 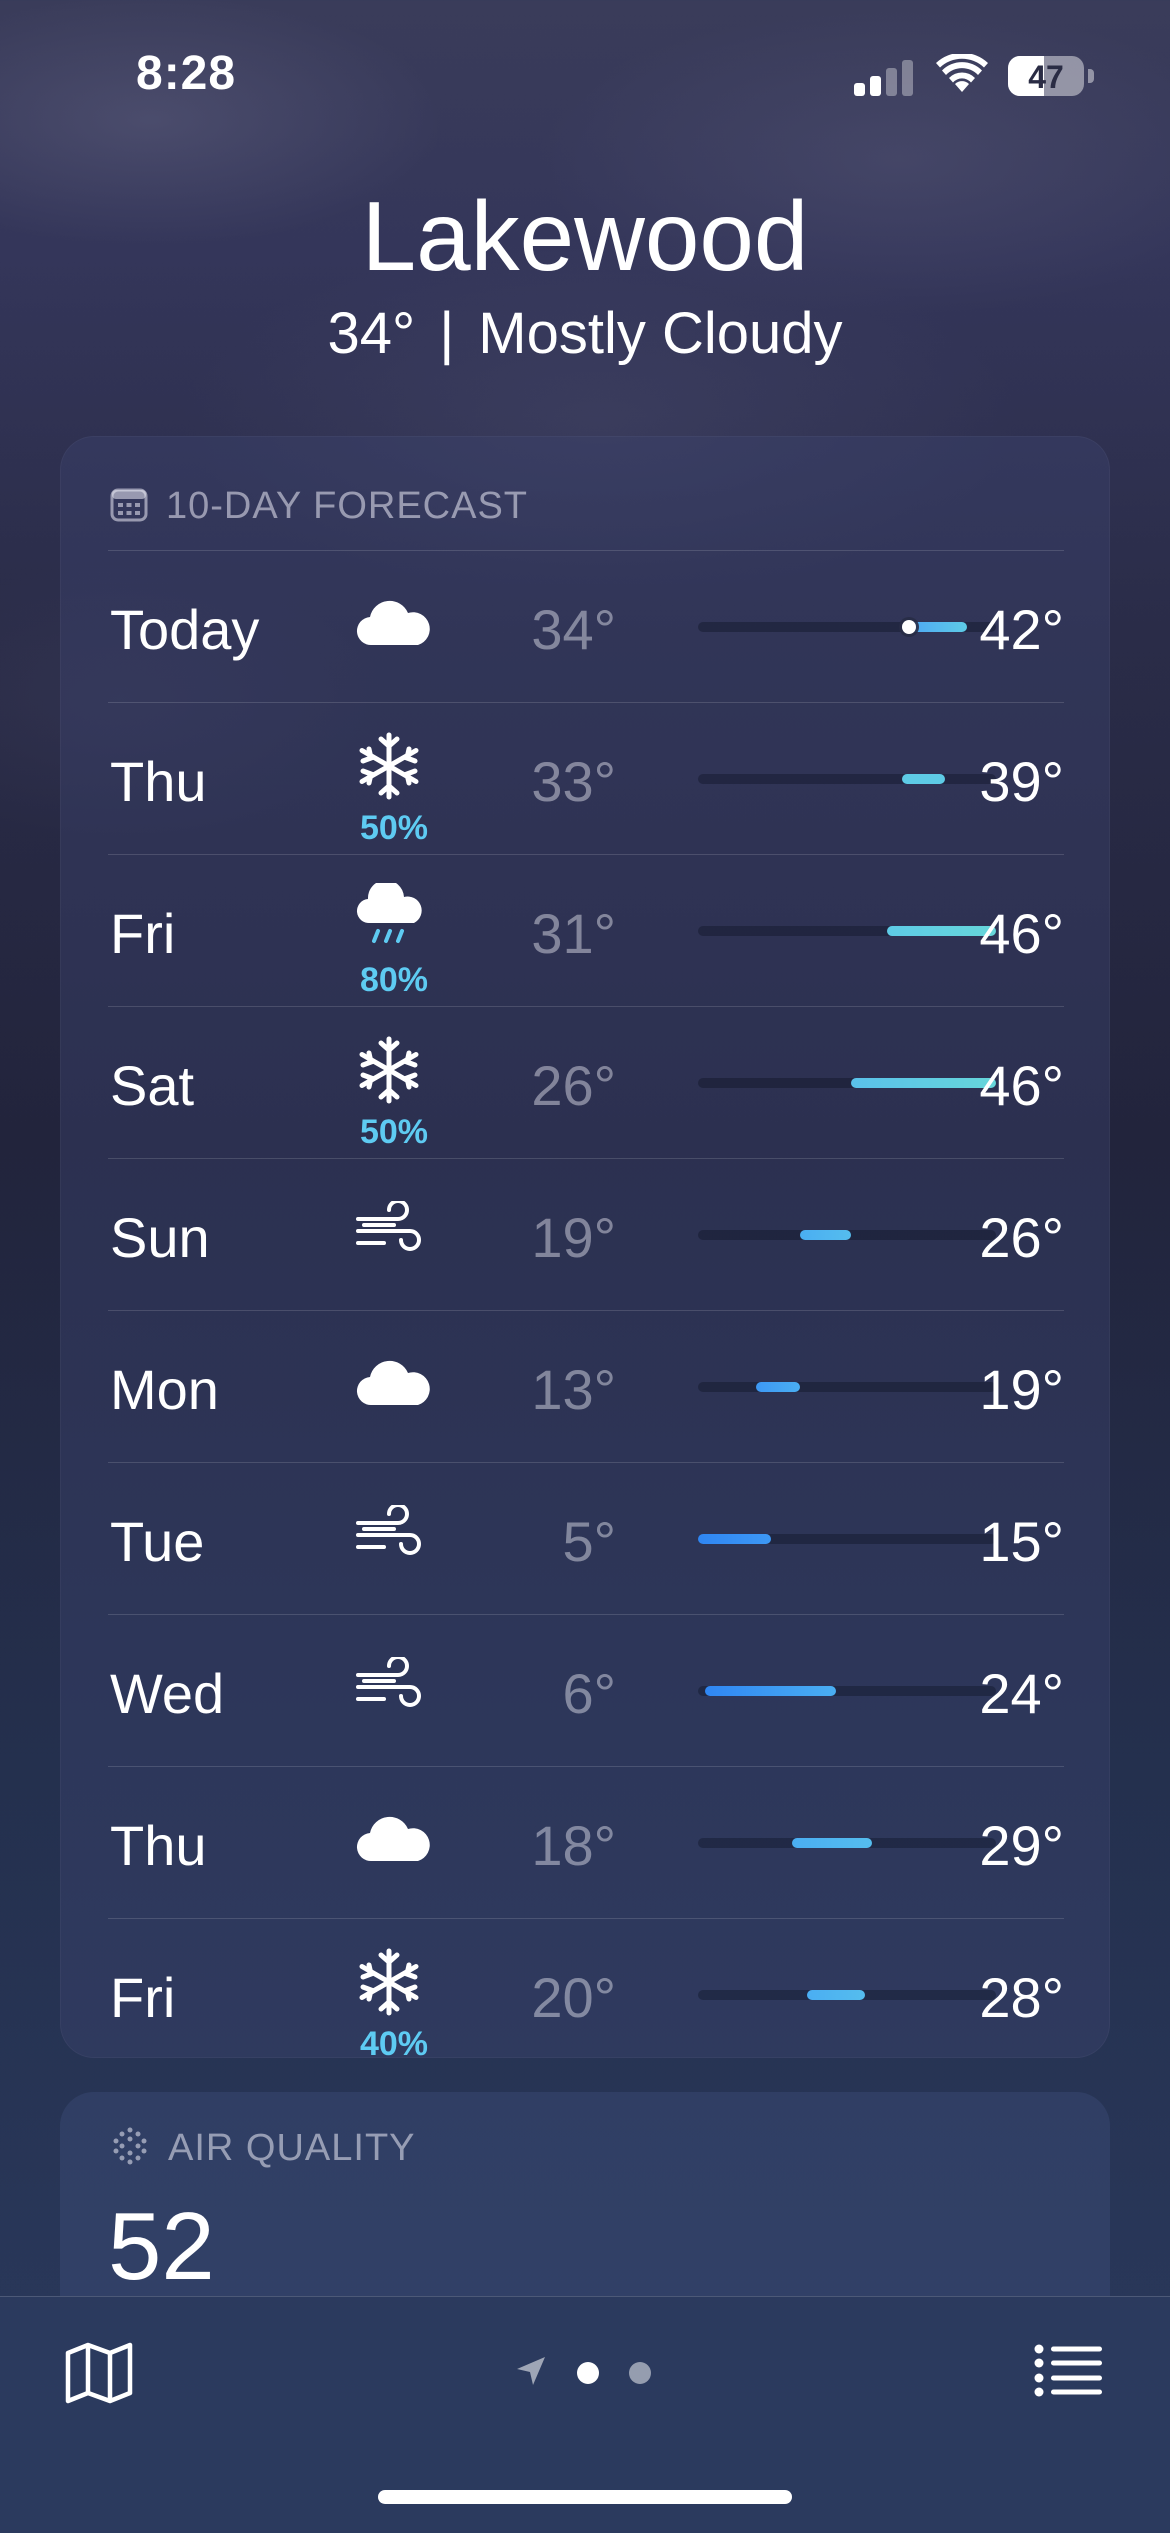 I want to click on low-temp: 13°, so click(x=573, y=1389).